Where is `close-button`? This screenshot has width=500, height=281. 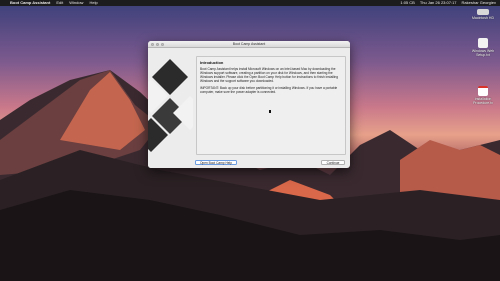 close-button is located at coordinates (152, 44).